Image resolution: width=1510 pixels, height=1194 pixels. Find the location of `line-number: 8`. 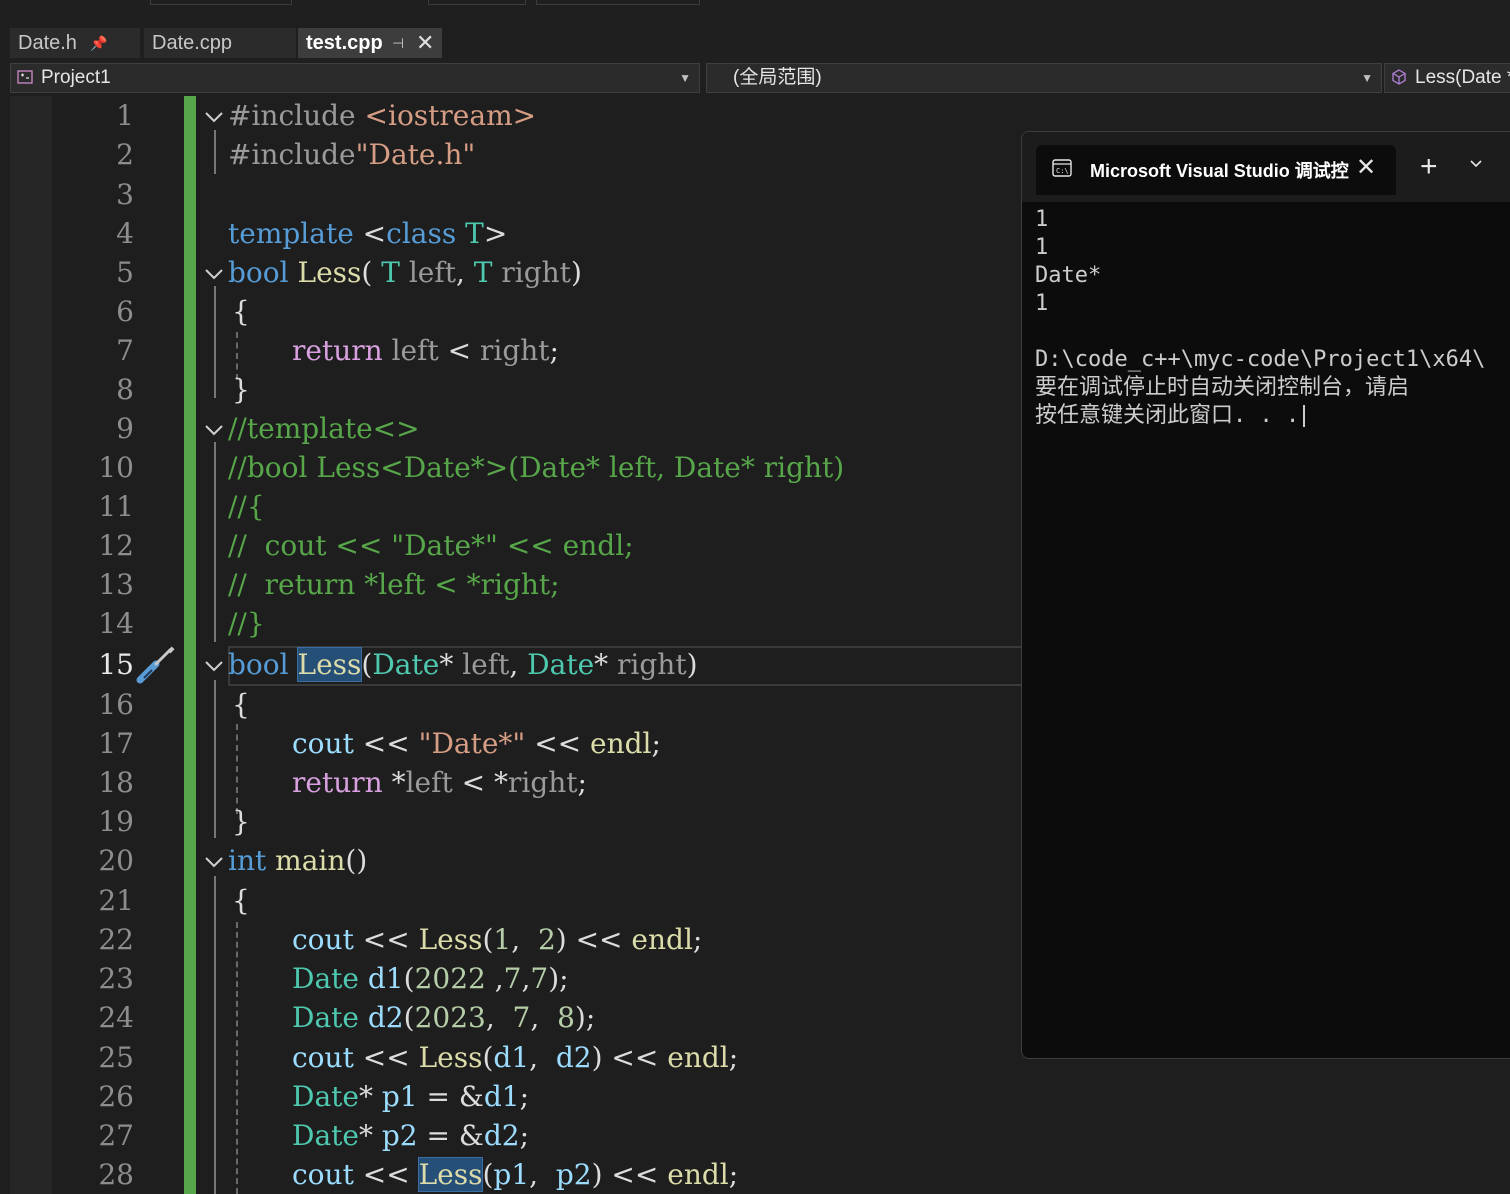

line-number: 8 is located at coordinates (125, 389).